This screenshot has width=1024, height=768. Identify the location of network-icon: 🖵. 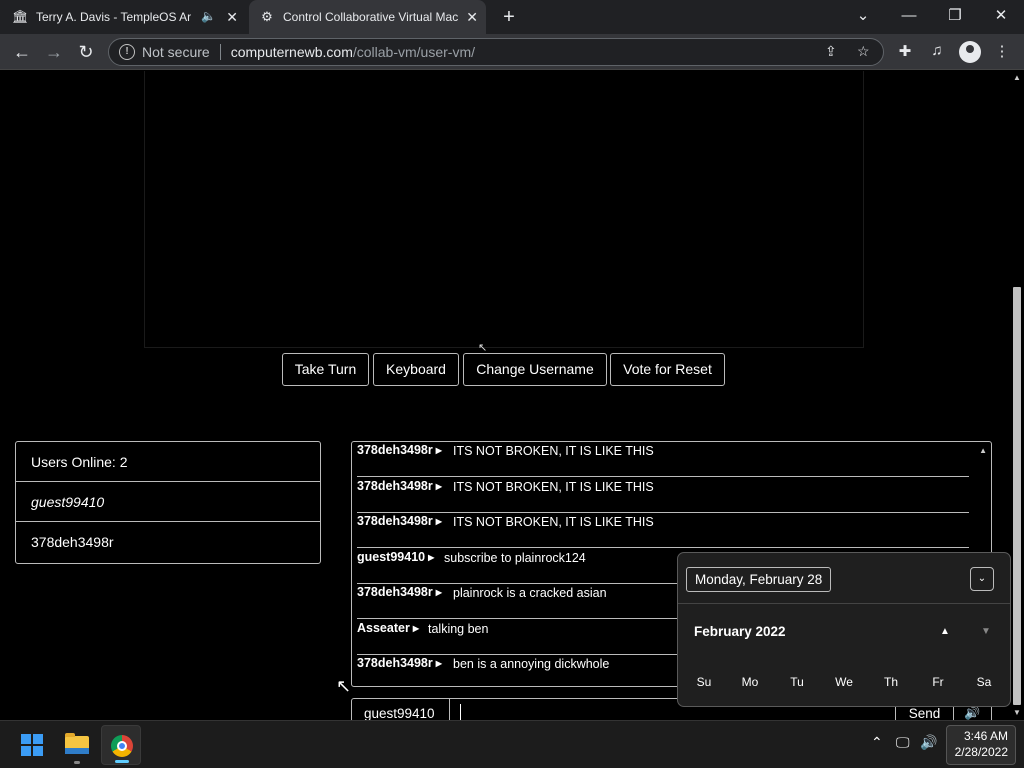
(903, 742).